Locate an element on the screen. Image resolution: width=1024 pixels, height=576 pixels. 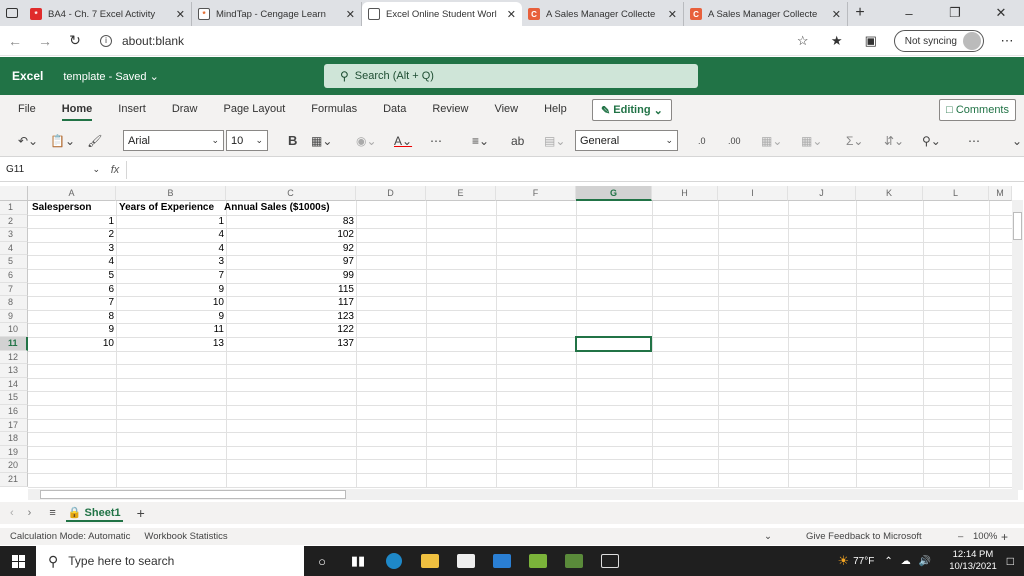
minimize-icon: – is located at coordinates (909, 13).